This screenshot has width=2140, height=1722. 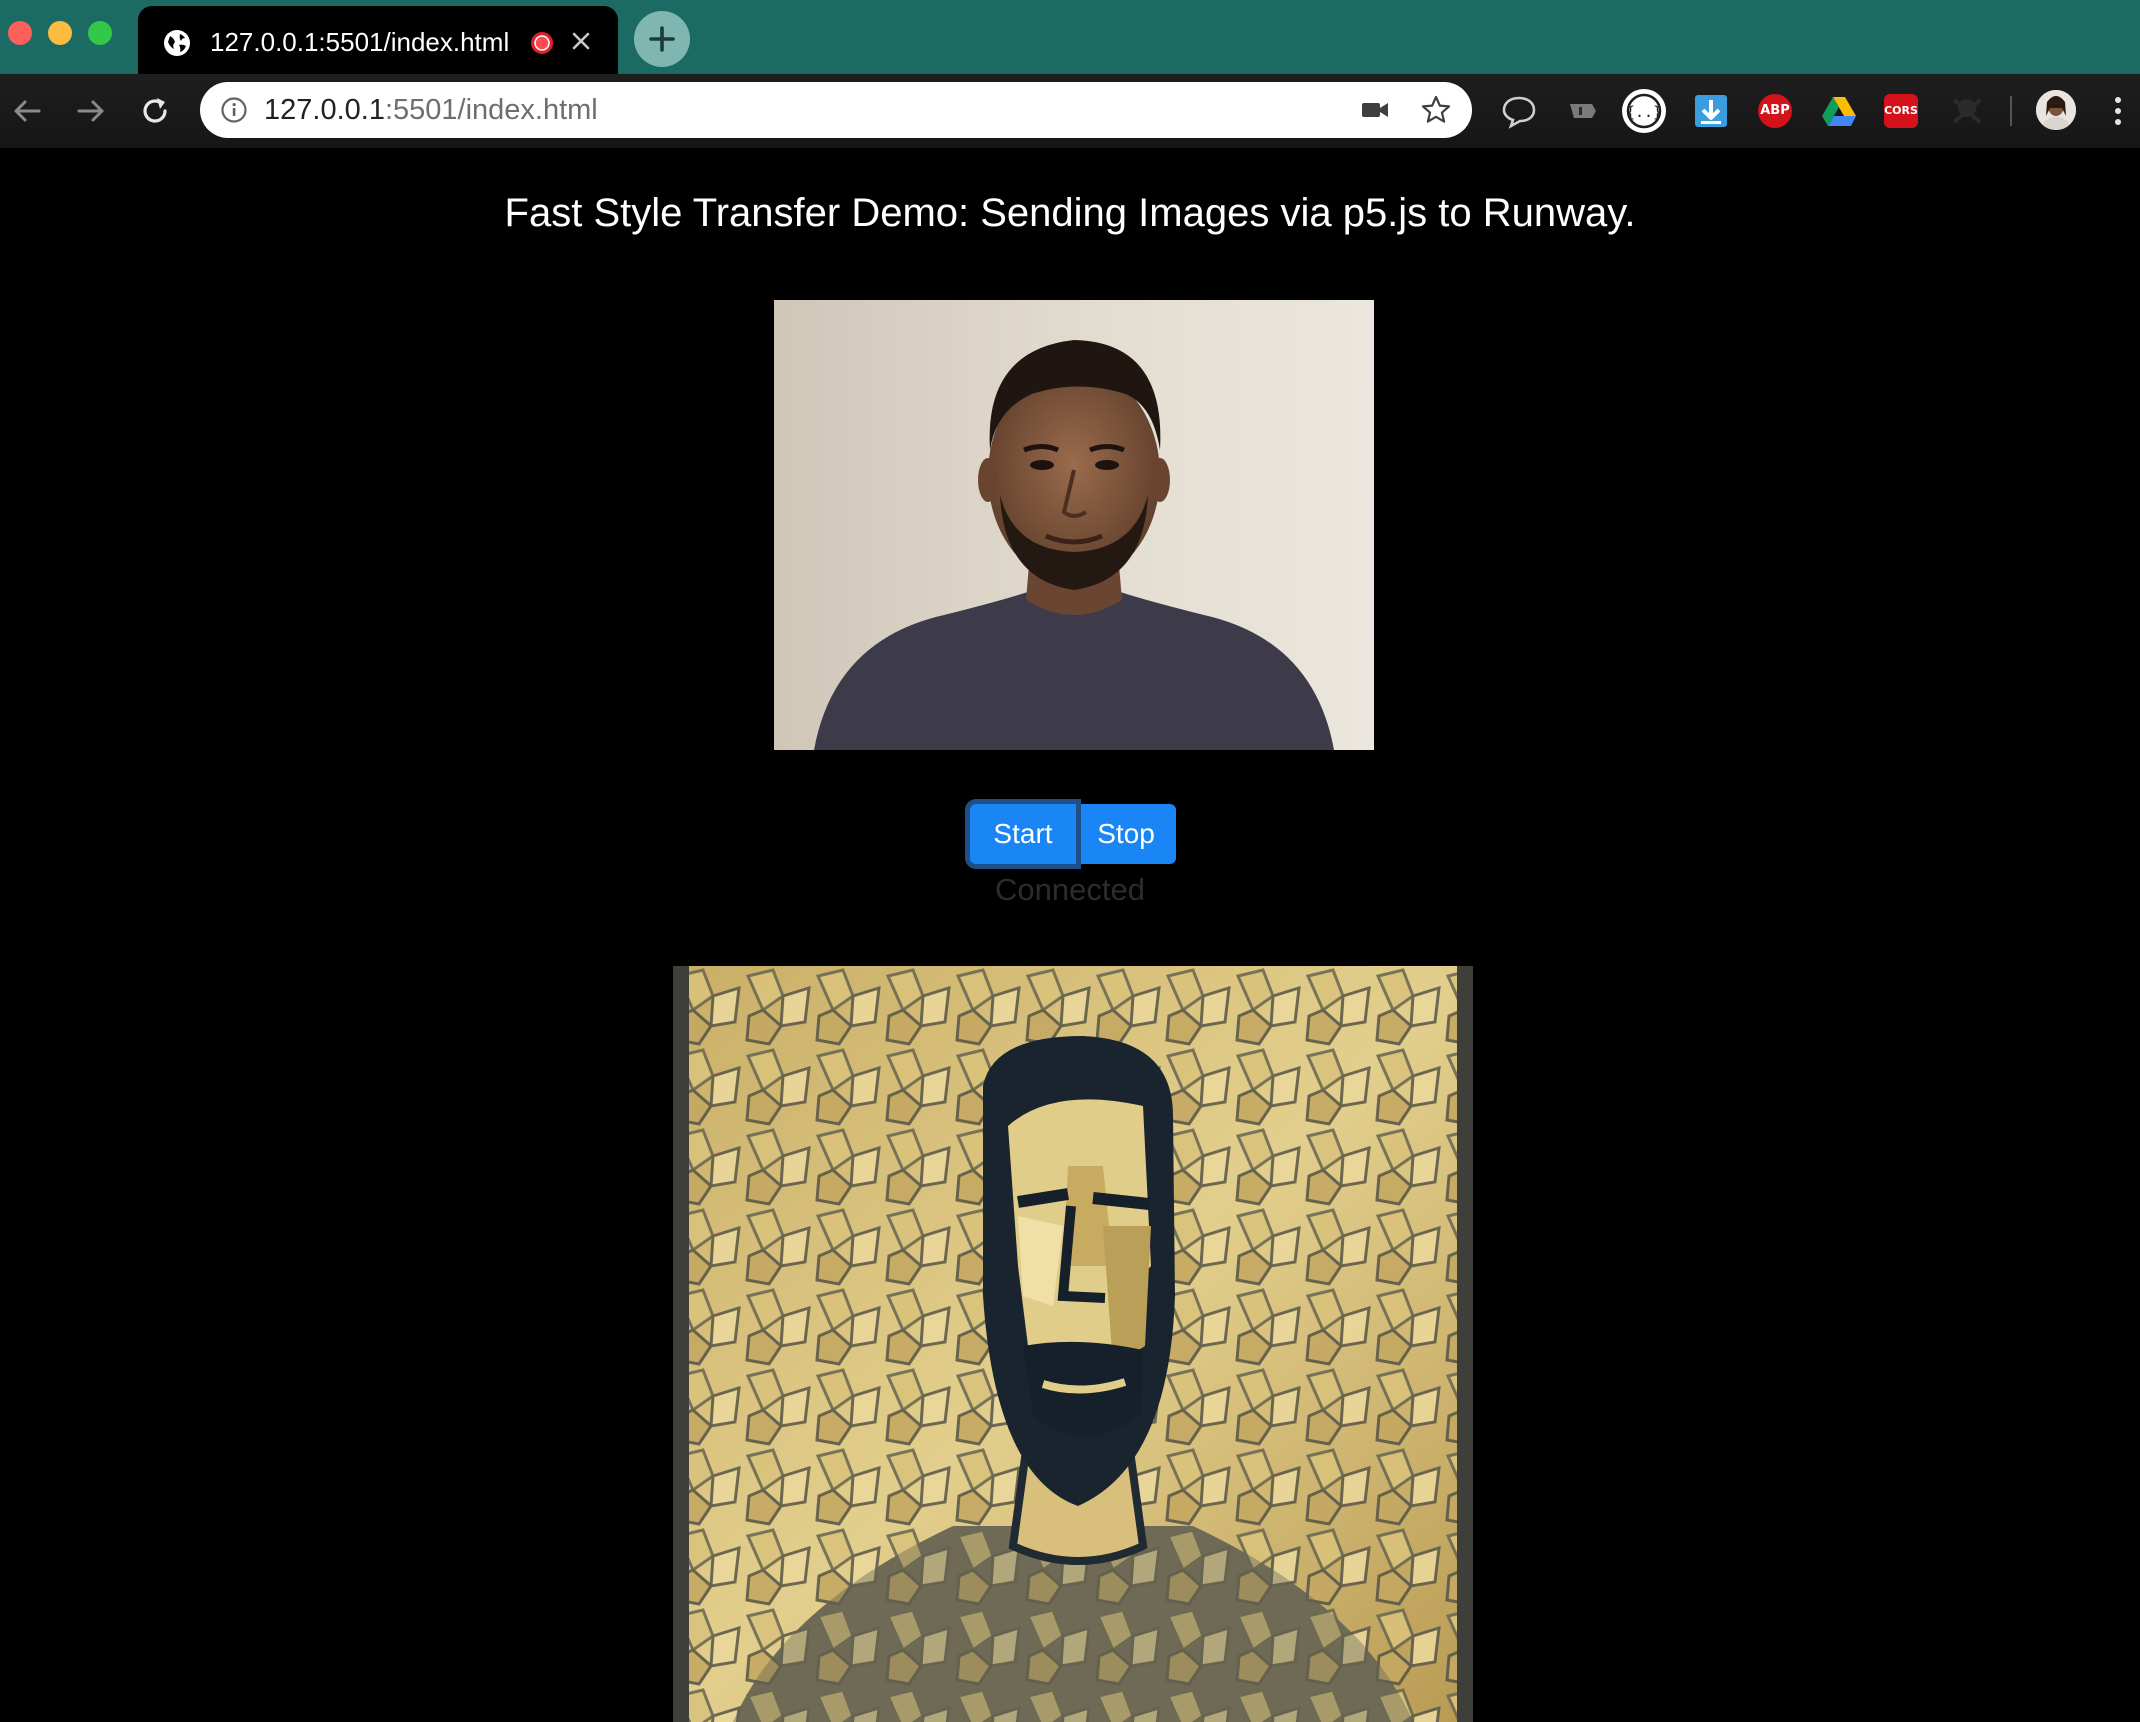 I want to click on chat-bubble-icon, so click(x=1519, y=111).